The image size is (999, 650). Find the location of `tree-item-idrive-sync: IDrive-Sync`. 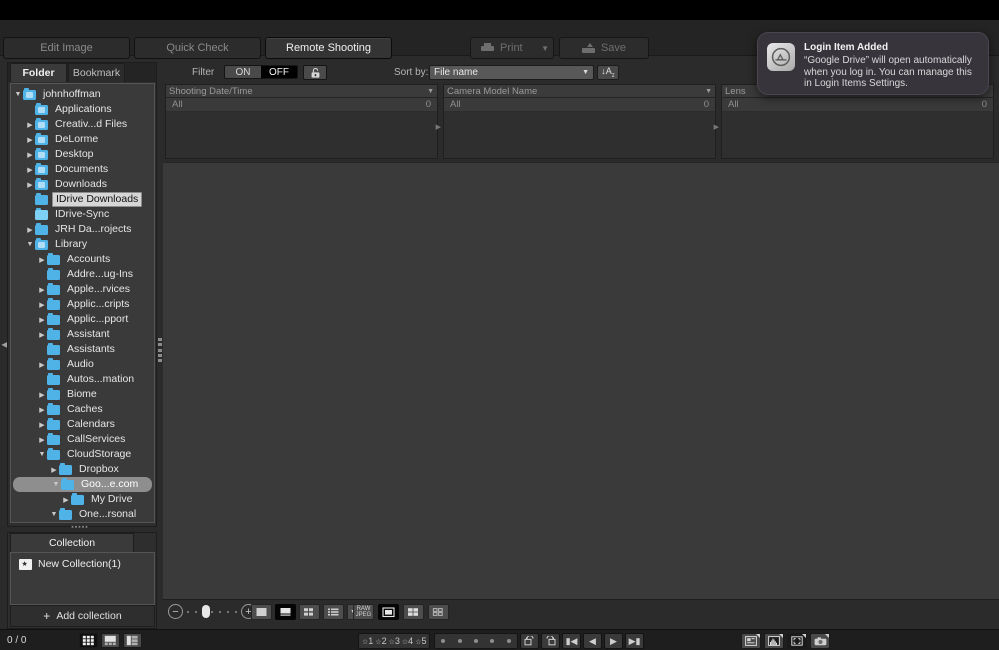

tree-item-idrive-sync: IDrive-Sync is located at coordinates (82, 214).